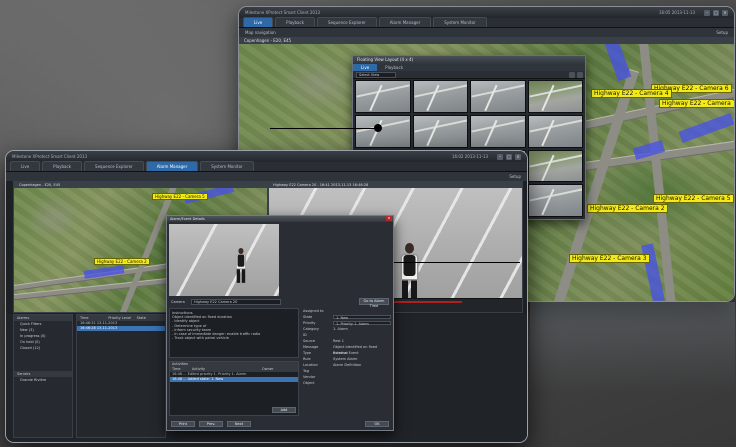 The width and height of the screenshot is (736, 447). What do you see at coordinates (121, 328) in the screenshot?
I see `alarm-row: 16:46:28 13-11-2013` at bounding box center [121, 328].